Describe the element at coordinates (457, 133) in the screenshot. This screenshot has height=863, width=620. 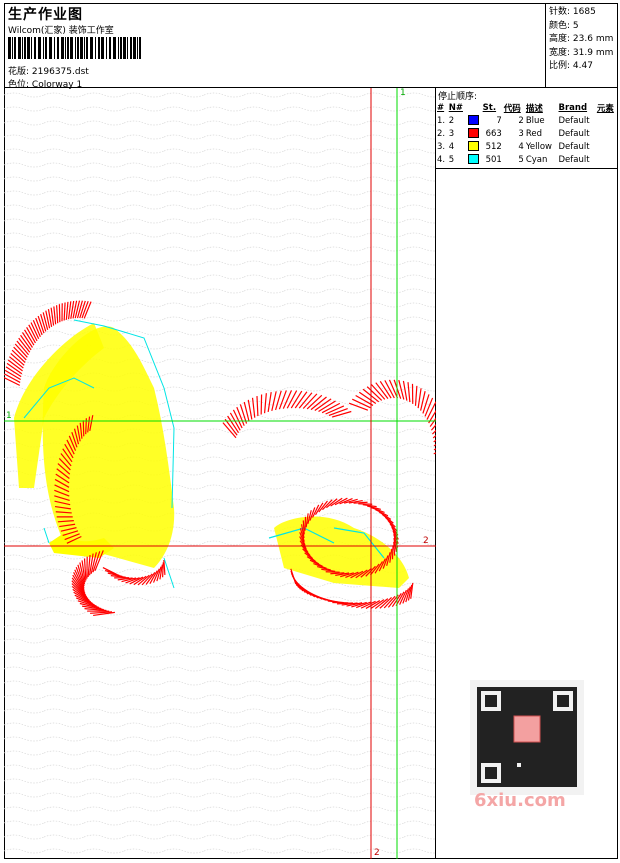
I see `row-needle: 3` at that location.